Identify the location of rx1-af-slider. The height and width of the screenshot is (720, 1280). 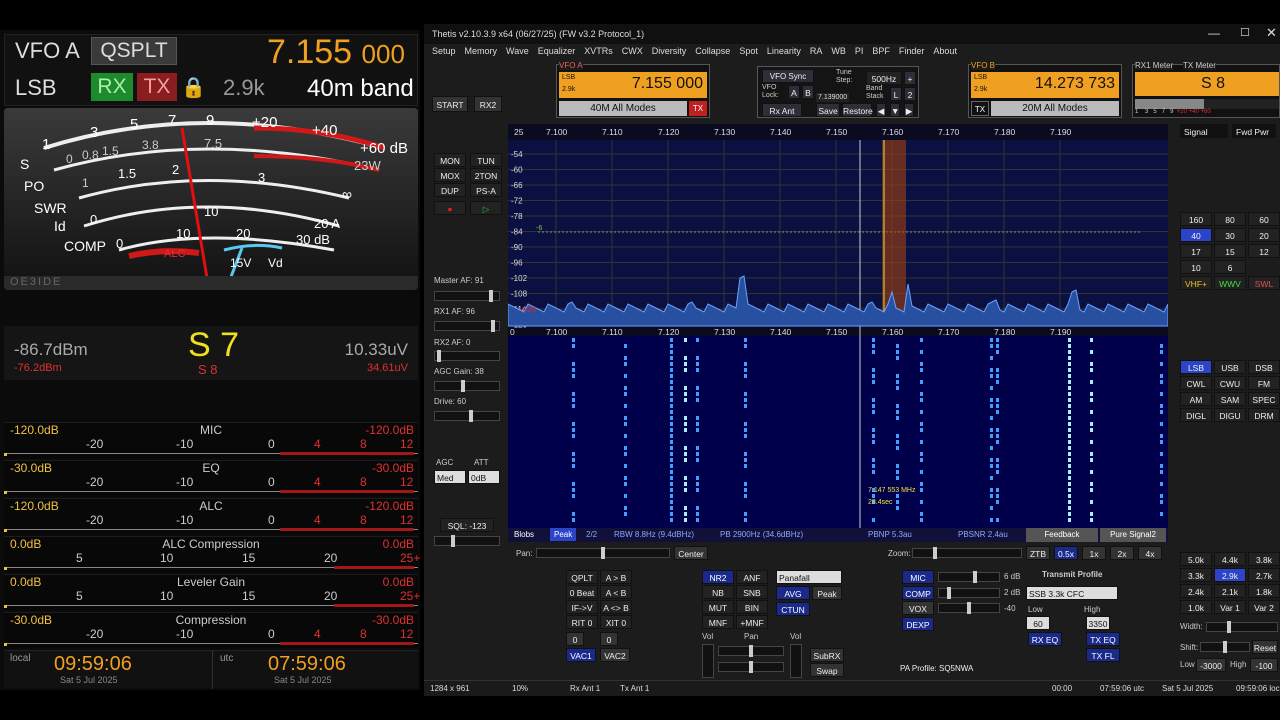
(467, 326).